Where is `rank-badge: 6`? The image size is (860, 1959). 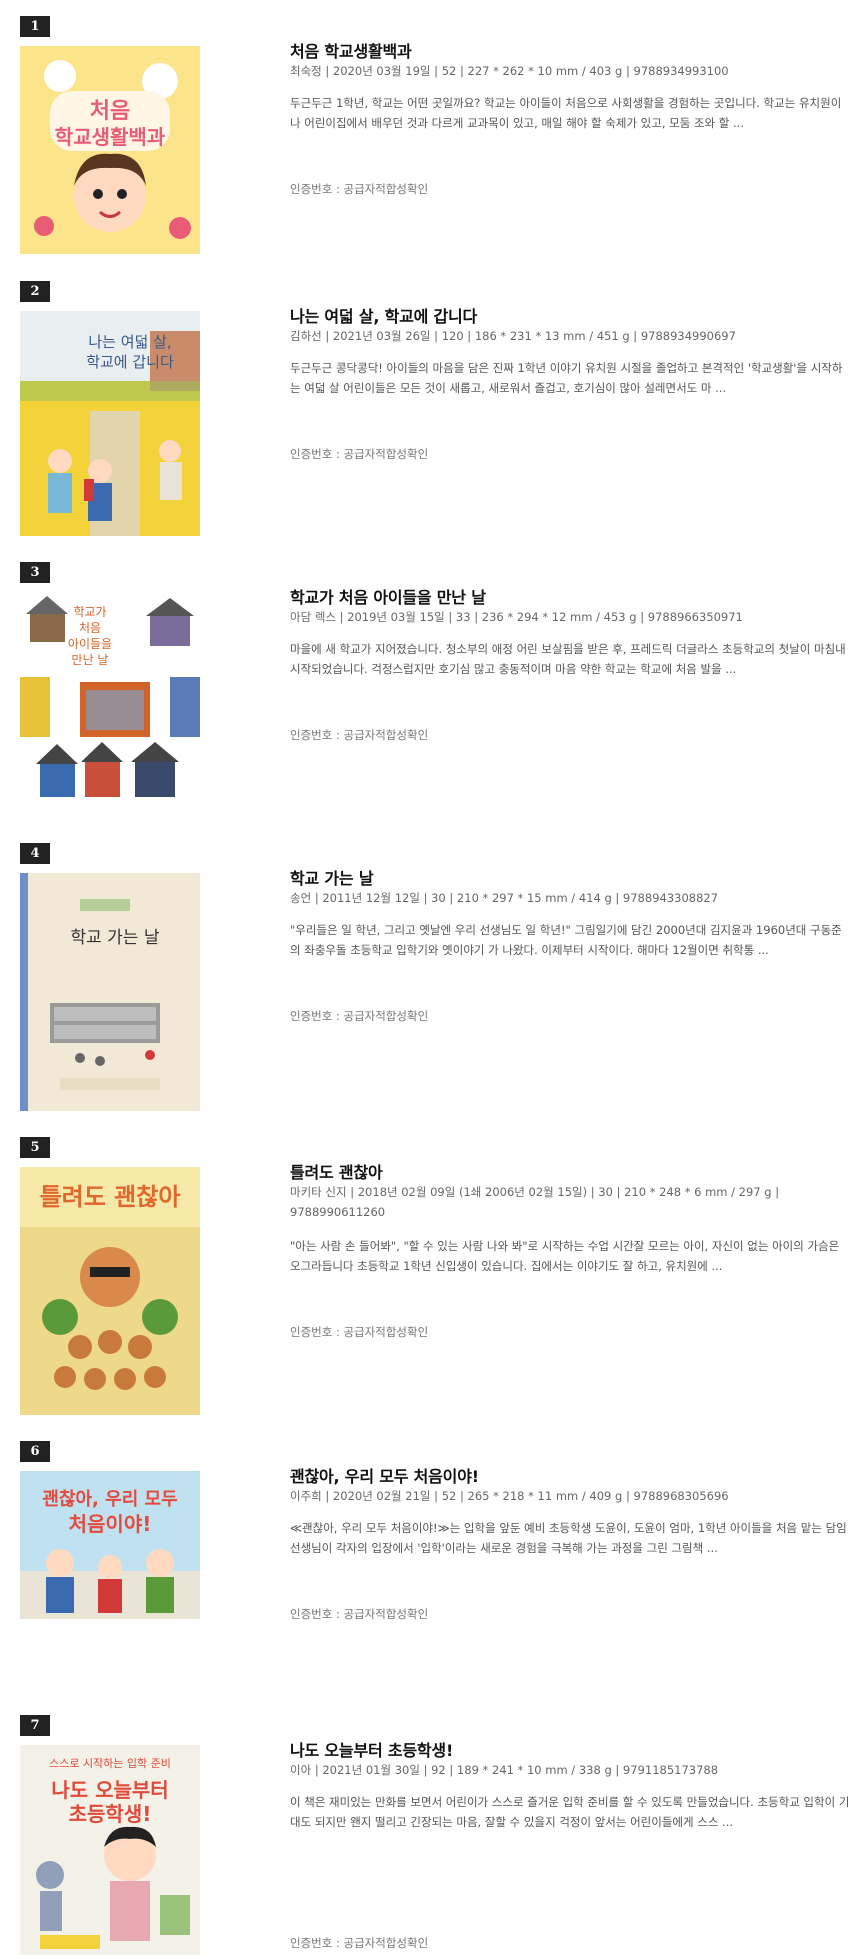
rank-badge: 6 is located at coordinates (35, 1451).